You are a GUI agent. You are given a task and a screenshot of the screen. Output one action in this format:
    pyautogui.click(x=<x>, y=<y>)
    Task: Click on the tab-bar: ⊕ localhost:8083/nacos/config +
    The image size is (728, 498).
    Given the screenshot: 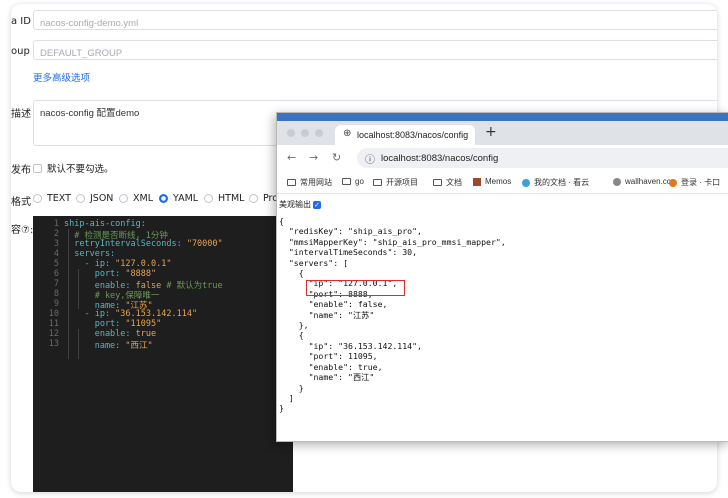 What is the action you would take?
    pyautogui.click(x=502, y=133)
    